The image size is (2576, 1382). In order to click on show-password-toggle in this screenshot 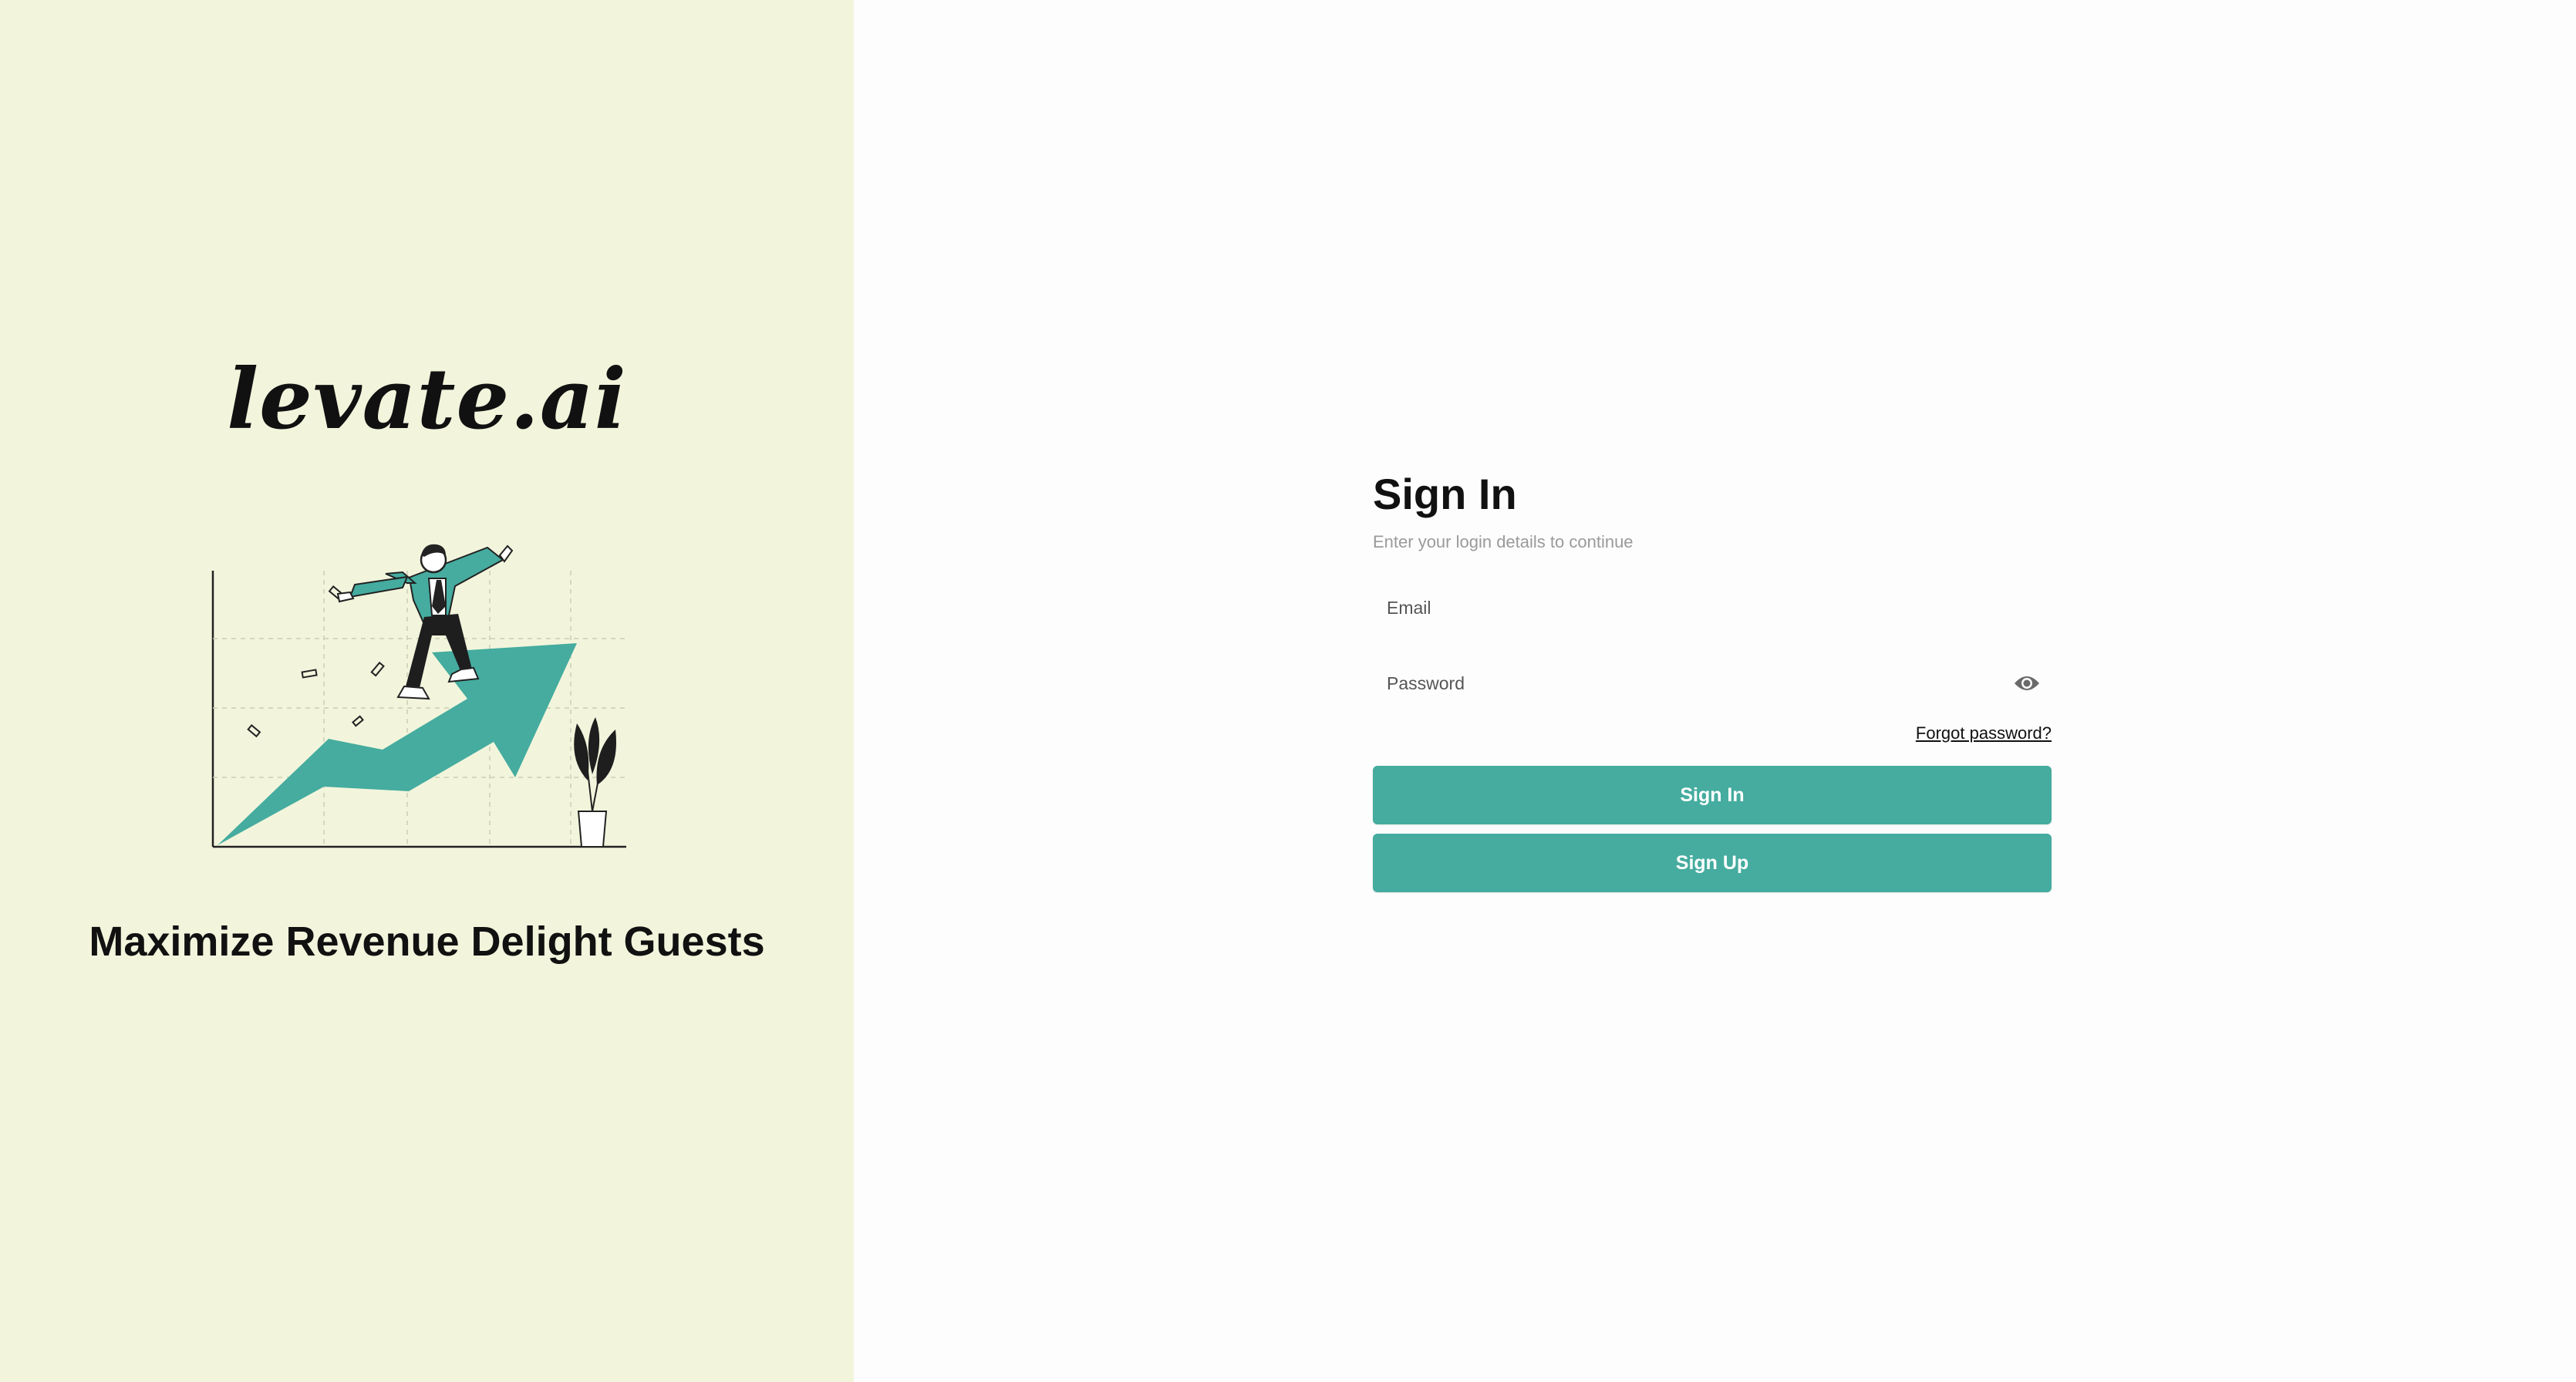, I will do `click(2026, 683)`.